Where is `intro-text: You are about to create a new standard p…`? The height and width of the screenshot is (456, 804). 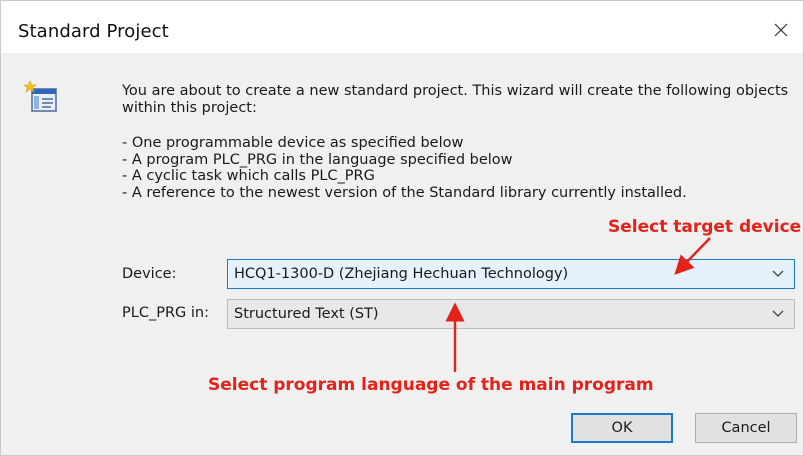
intro-text: You are about to create a new standard p… is located at coordinates (455, 99).